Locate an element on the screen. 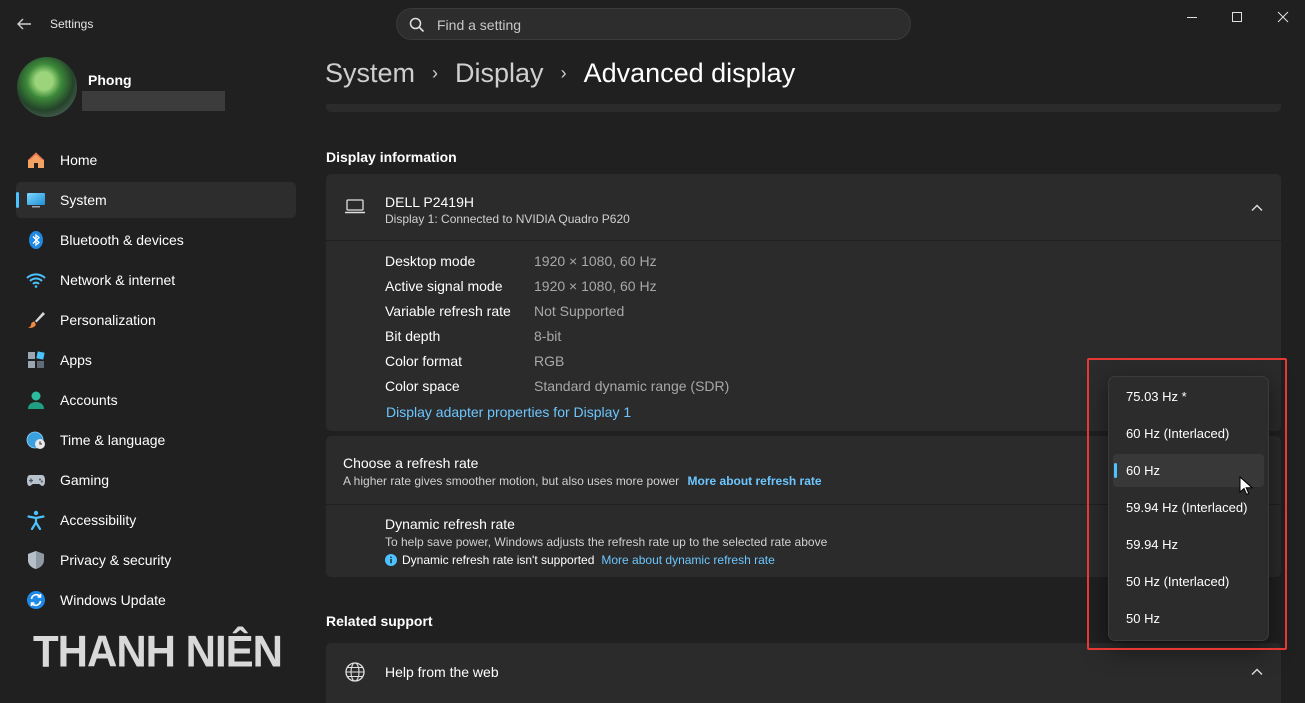  close-icon is located at coordinates (1283, 17).